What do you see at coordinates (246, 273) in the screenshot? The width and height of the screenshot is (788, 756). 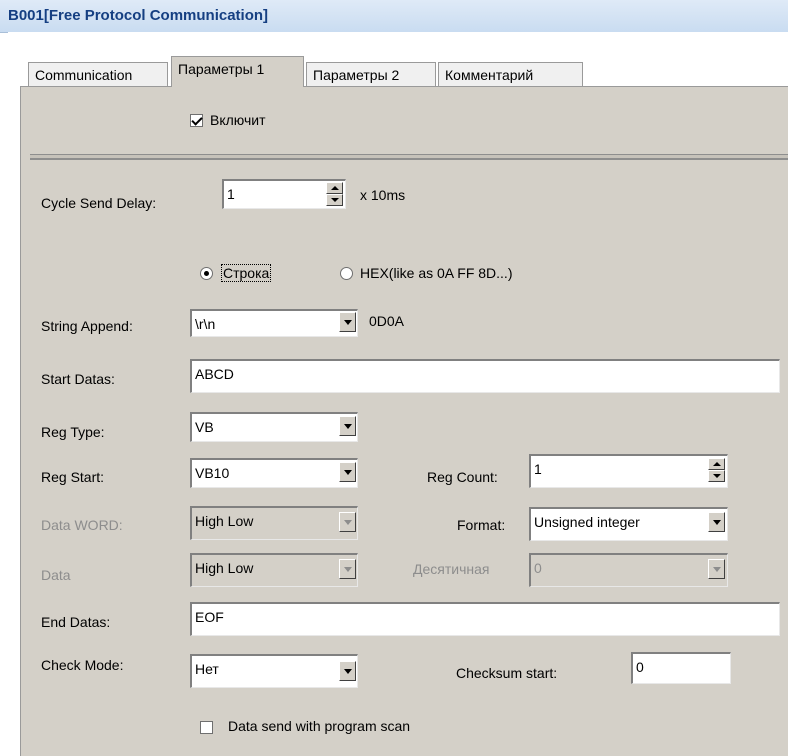 I see `string-radio-label: Строка` at bounding box center [246, 273].